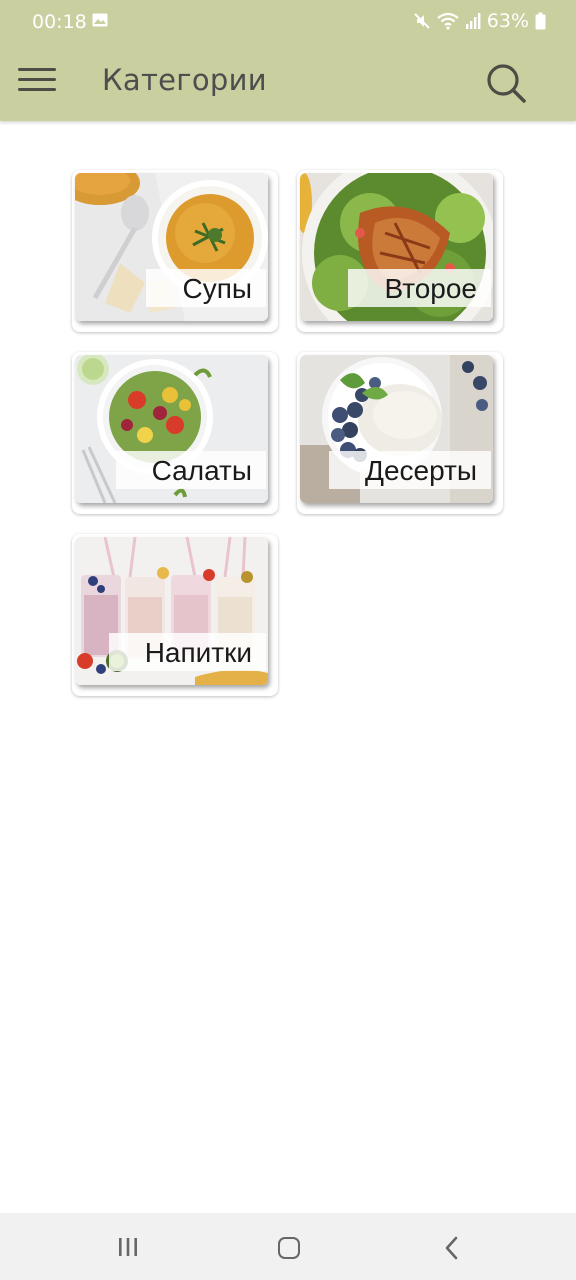  I want to click on image-icon, so click(100, 20).